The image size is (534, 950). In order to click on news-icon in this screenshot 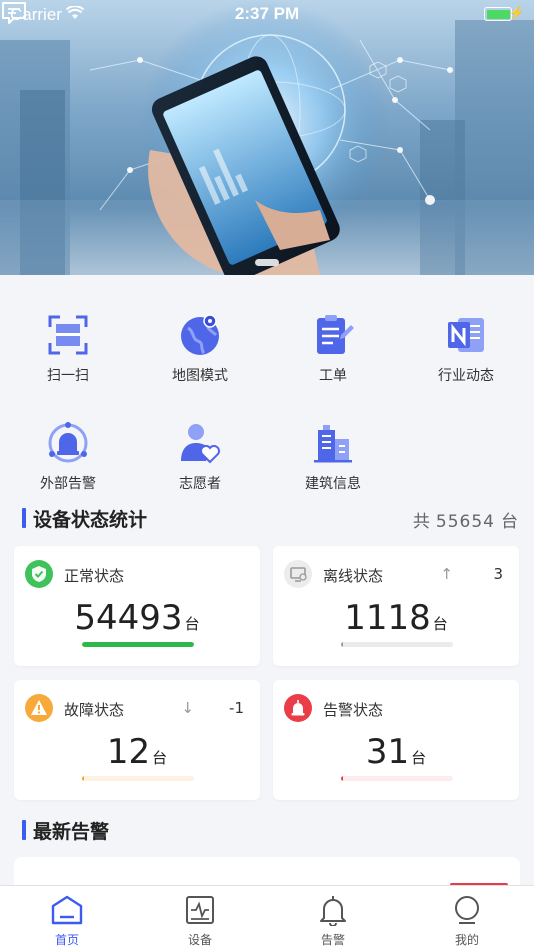, I will do `click(466, 335)`.